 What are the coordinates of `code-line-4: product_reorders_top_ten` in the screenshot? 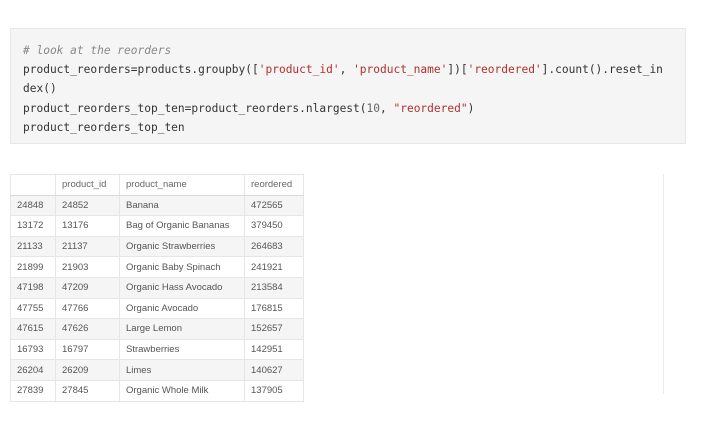 It's located at (104, 127).